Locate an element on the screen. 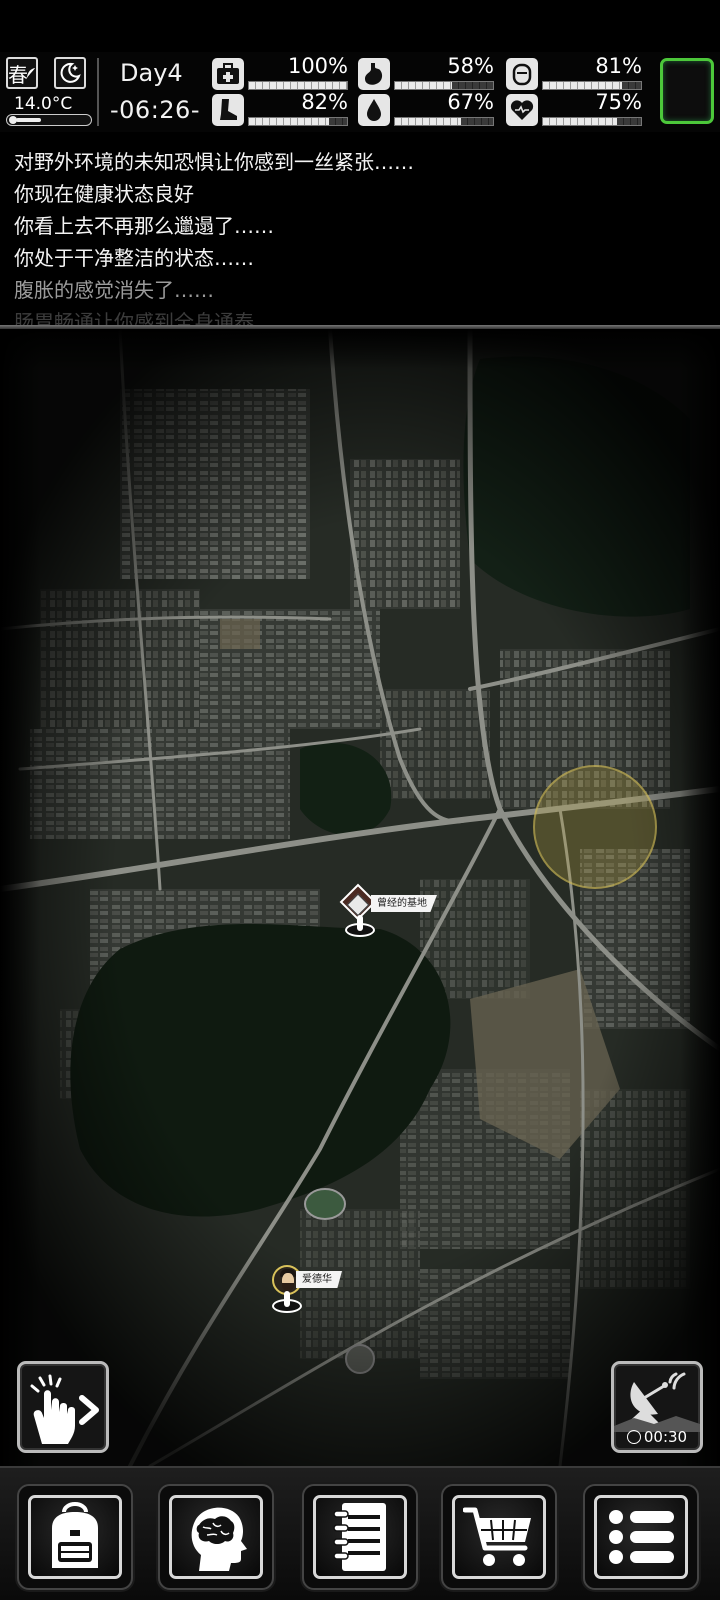  medkit-icon is located at coordinates (228, 74).